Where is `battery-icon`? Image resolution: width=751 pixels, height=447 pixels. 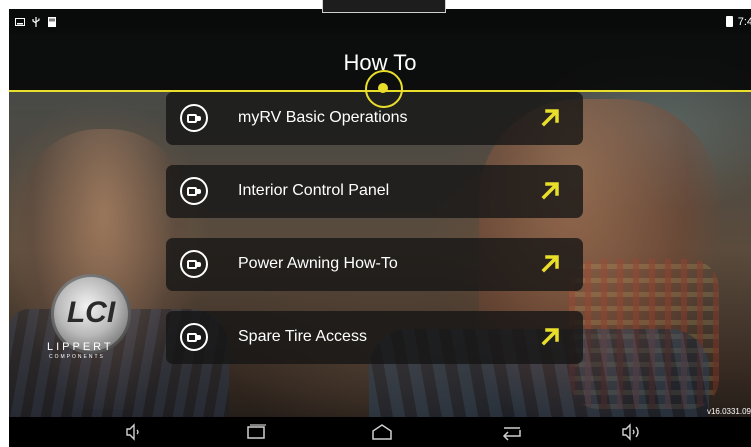 battery-icon is located at coordinates (729, 21).